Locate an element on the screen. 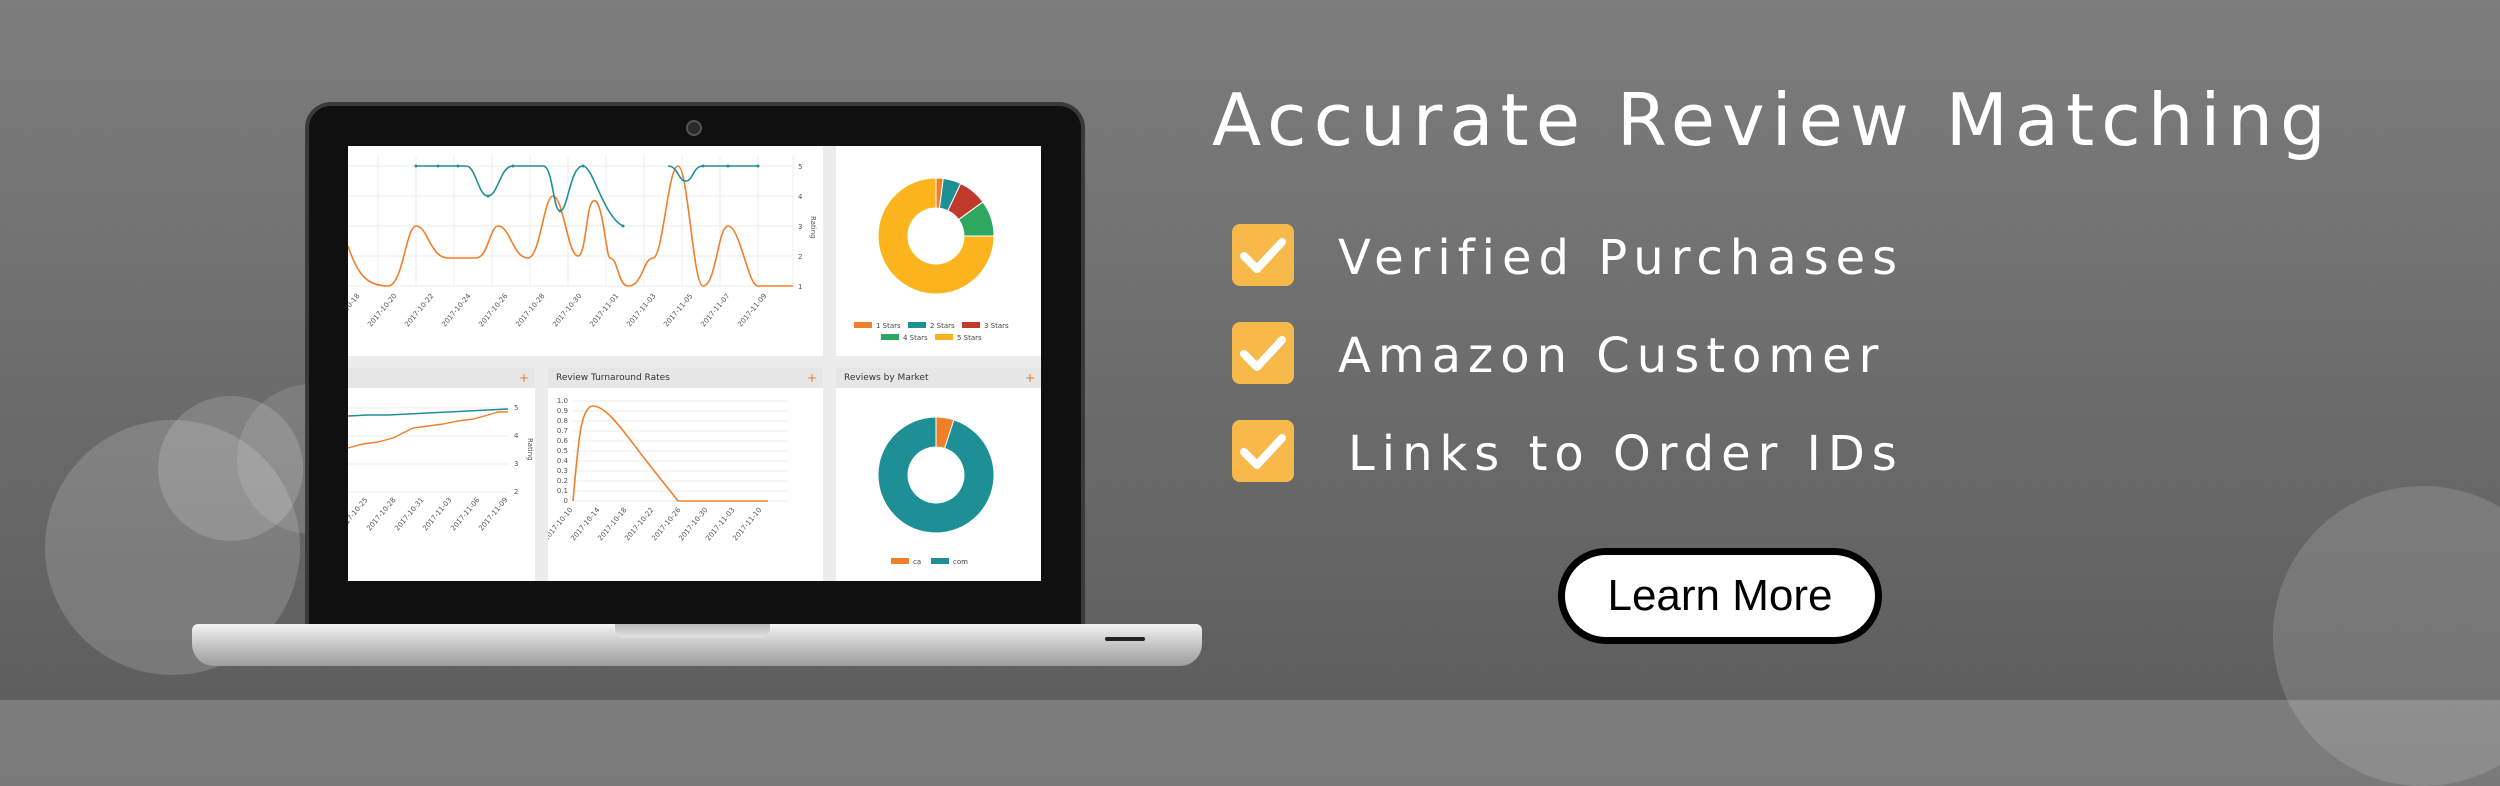 The width and height of the screenshot is (2500, 786). y-tick-label: 0.1 is located at coordinates (562, 491).